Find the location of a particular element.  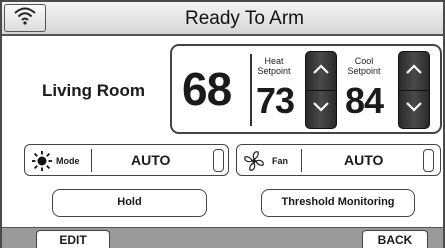

heat-down-button is located at coordinates (321, 109).